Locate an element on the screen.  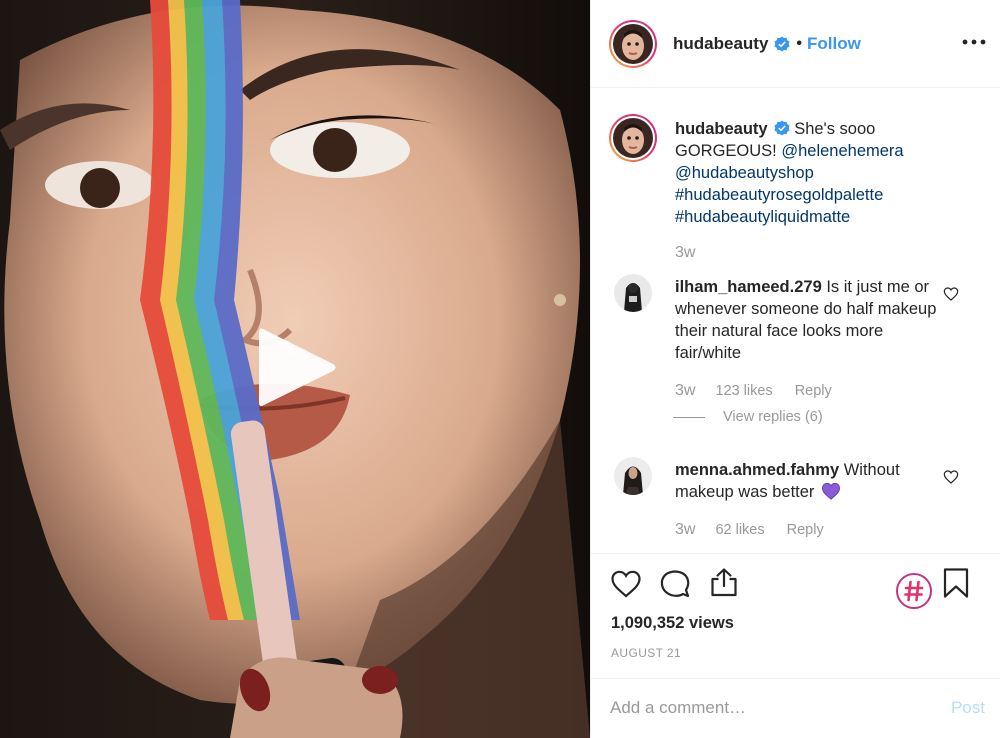
caption-author-avatar is located at coordinates (633, 138).